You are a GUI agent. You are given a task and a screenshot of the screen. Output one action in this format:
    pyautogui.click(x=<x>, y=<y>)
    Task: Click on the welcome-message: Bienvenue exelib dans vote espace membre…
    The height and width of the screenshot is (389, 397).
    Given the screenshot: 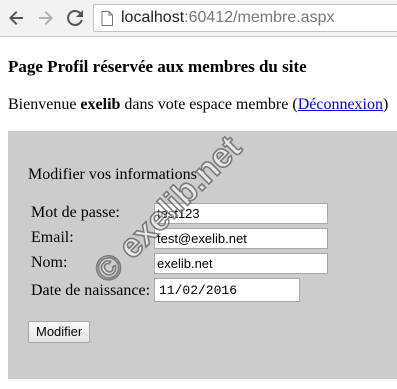 What is the action you would take?
    pyautogui.click(x=198, y=105)
    